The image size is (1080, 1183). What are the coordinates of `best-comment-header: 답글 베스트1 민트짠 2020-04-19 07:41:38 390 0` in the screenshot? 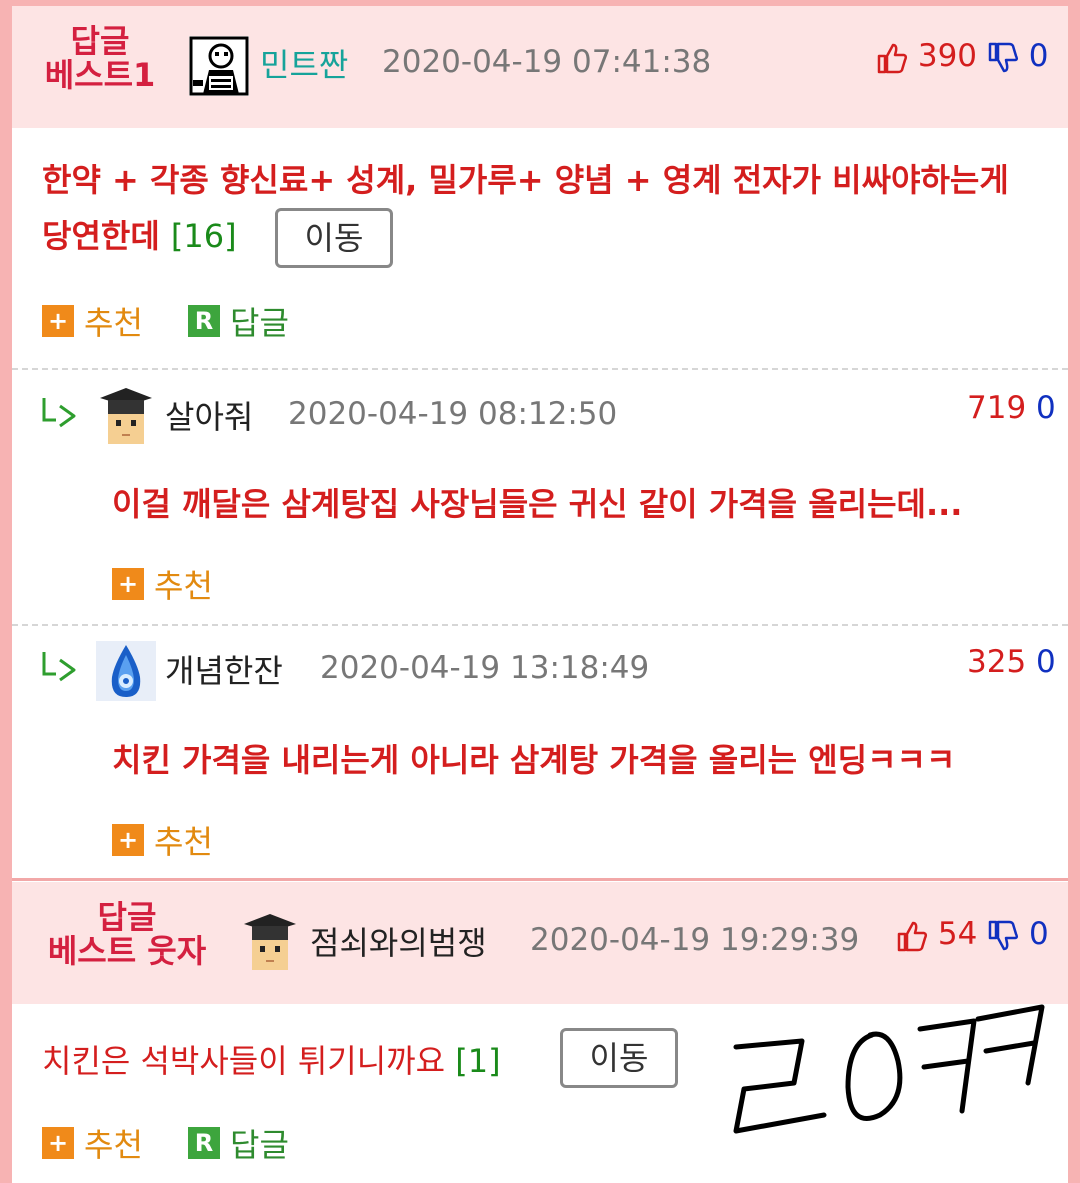 It's located at (540, 67).